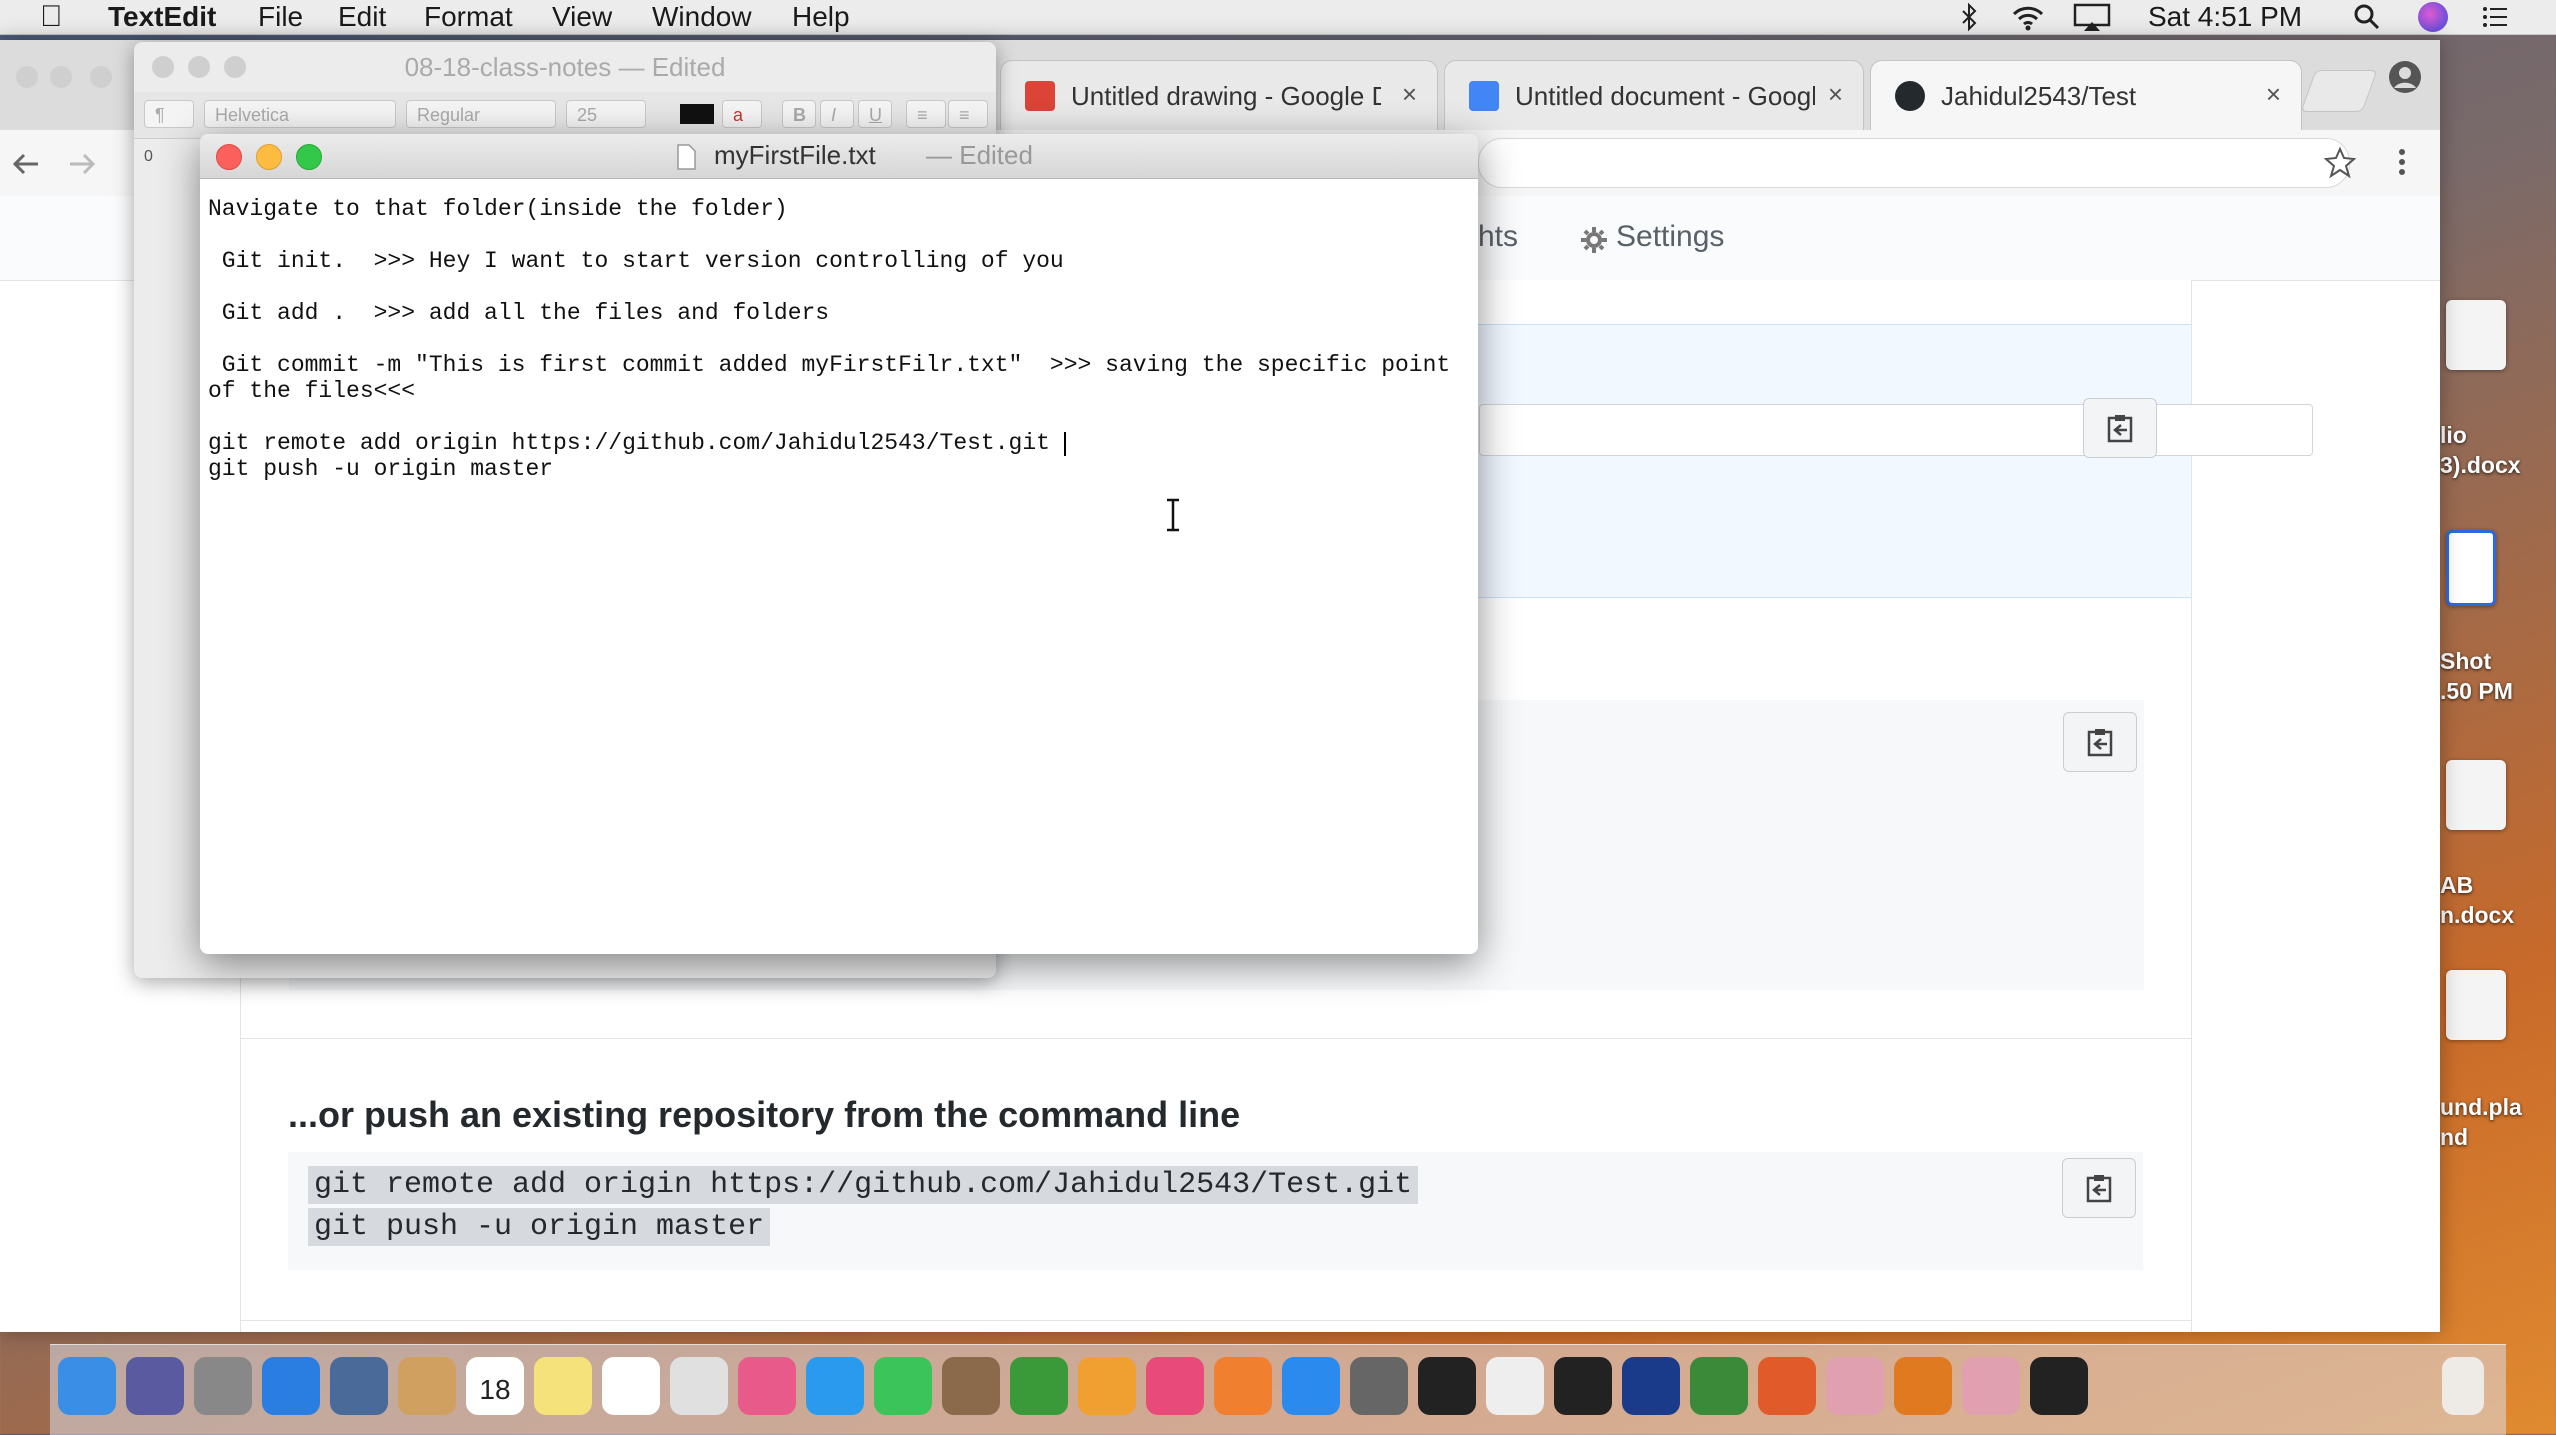 The width and height of the screenshot is (2556, 1435). I want to click on terminal-dock-icon, so click(1447, 1386).